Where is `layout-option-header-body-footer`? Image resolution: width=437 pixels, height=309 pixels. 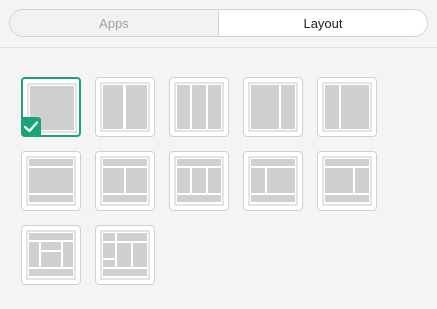
layout-option-header-body-footer is located at coordinates (51, 181).